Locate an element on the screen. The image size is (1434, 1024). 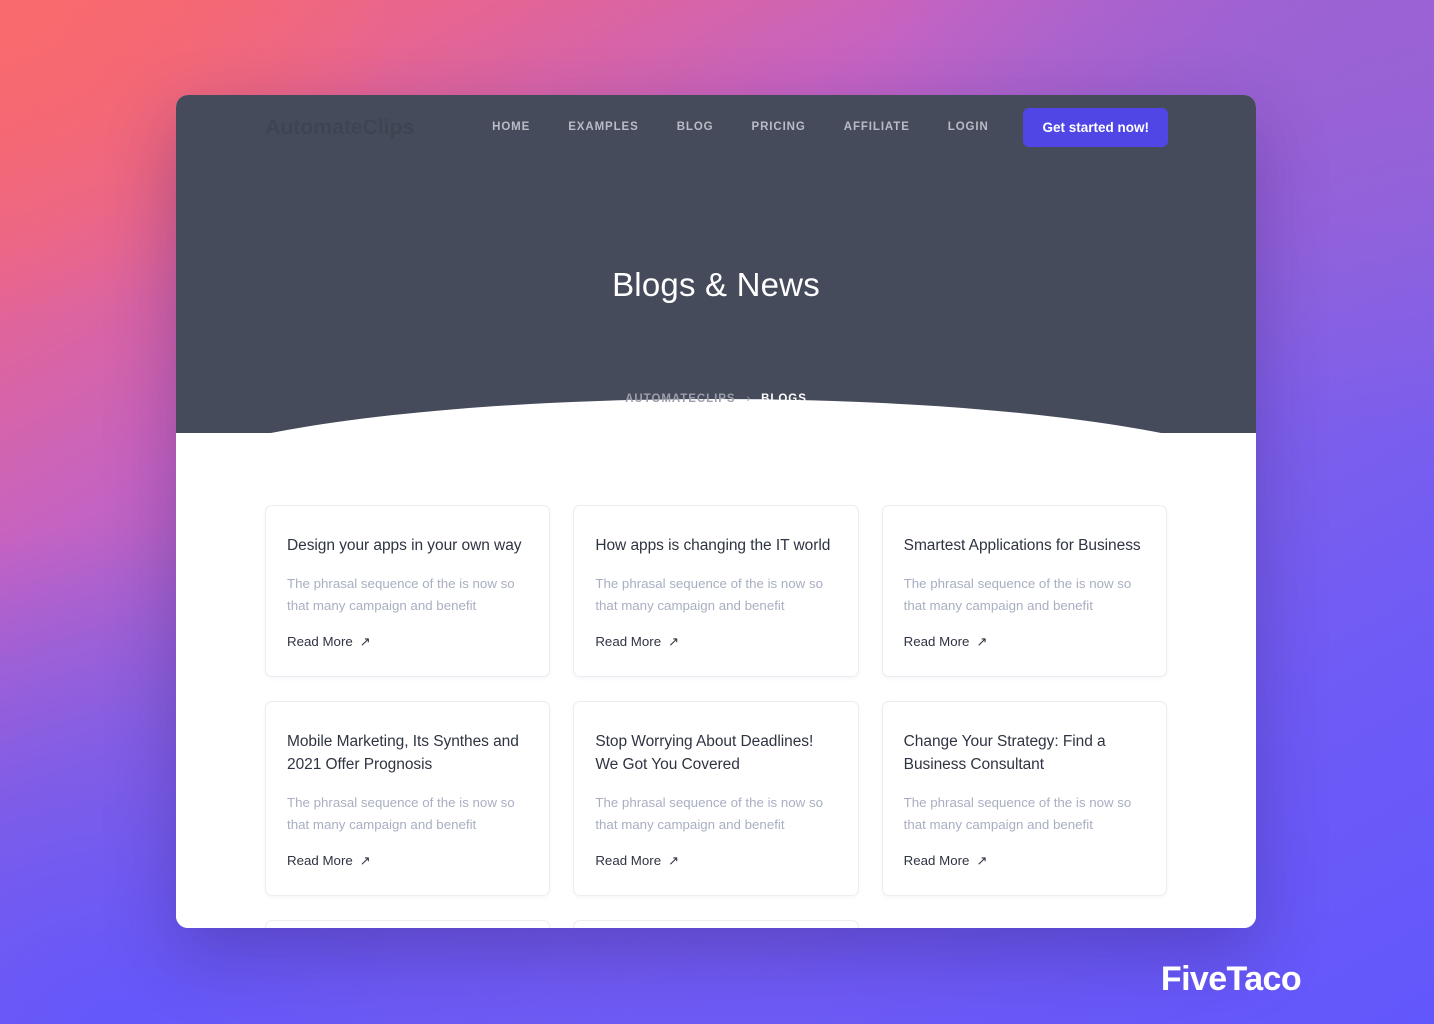
blog-card-title: Smartest Applications for Business is located at coordinates (1022, 545).